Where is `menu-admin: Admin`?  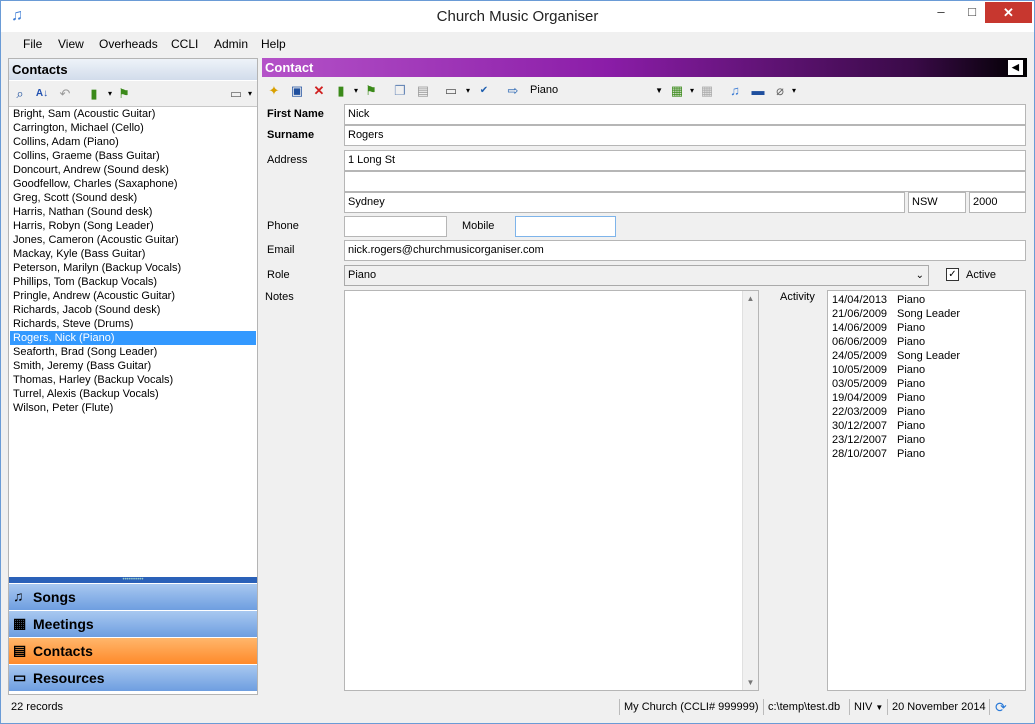
menu-admin: Admin is located at coordinates (231, 44).